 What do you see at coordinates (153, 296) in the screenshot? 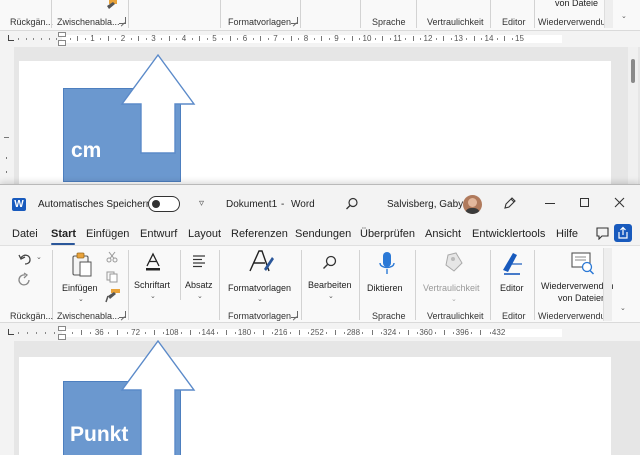
I see `font-dropdown-icon: ⌄` at bounding box center [153, 296].